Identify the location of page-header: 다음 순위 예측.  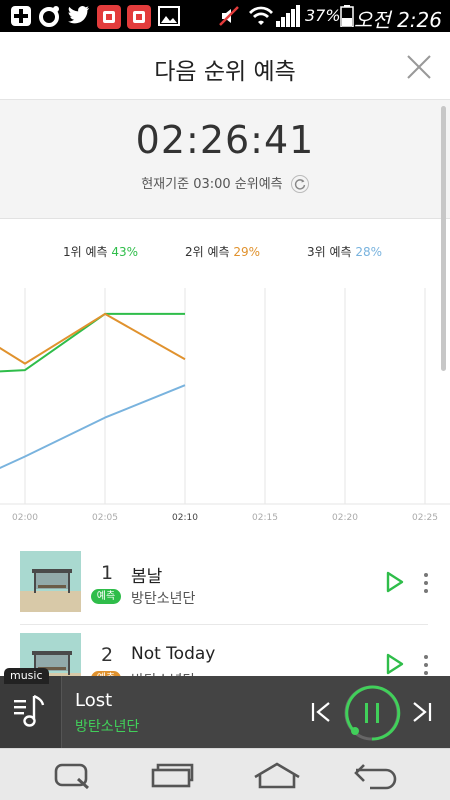
(225, 66).